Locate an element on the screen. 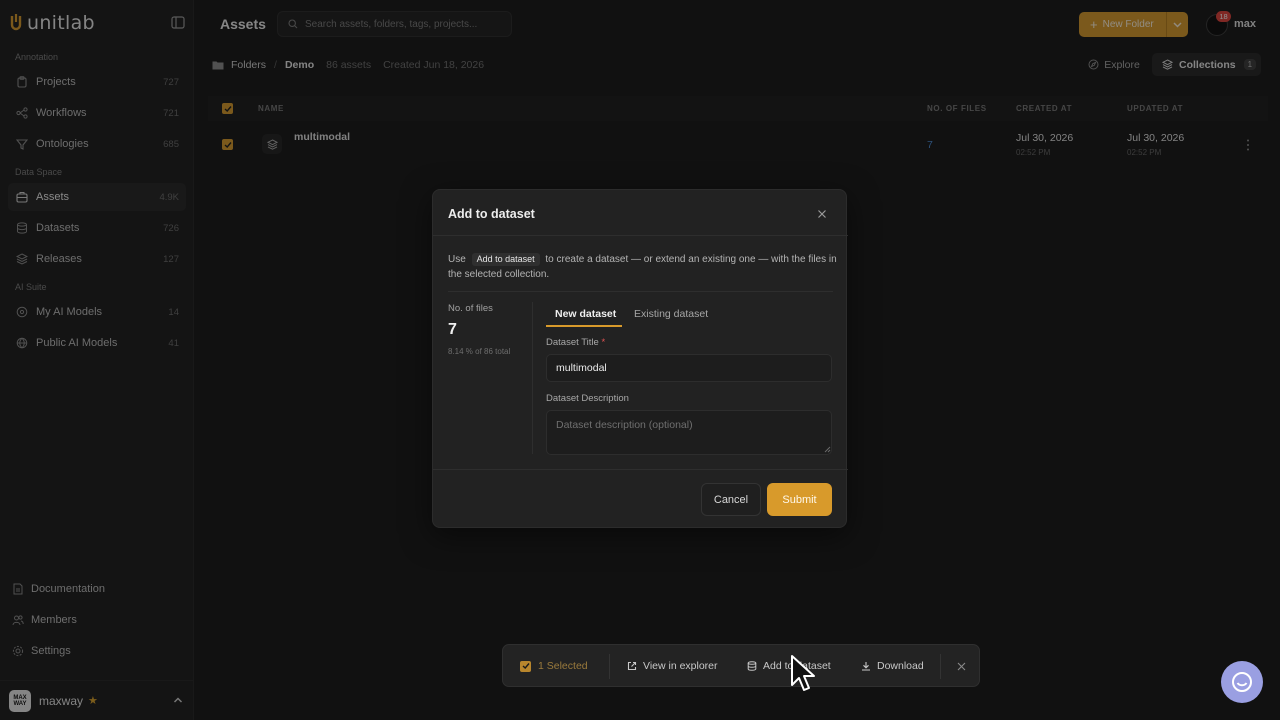  download-button: Download is located at coordinates (892, 666).